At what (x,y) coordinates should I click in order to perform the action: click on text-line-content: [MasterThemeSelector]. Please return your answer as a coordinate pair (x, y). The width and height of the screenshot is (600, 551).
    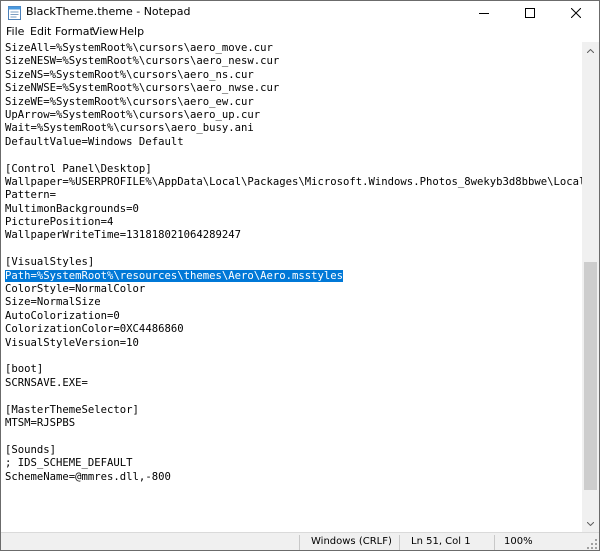
    Looking at the image, I should click on (72, 409).